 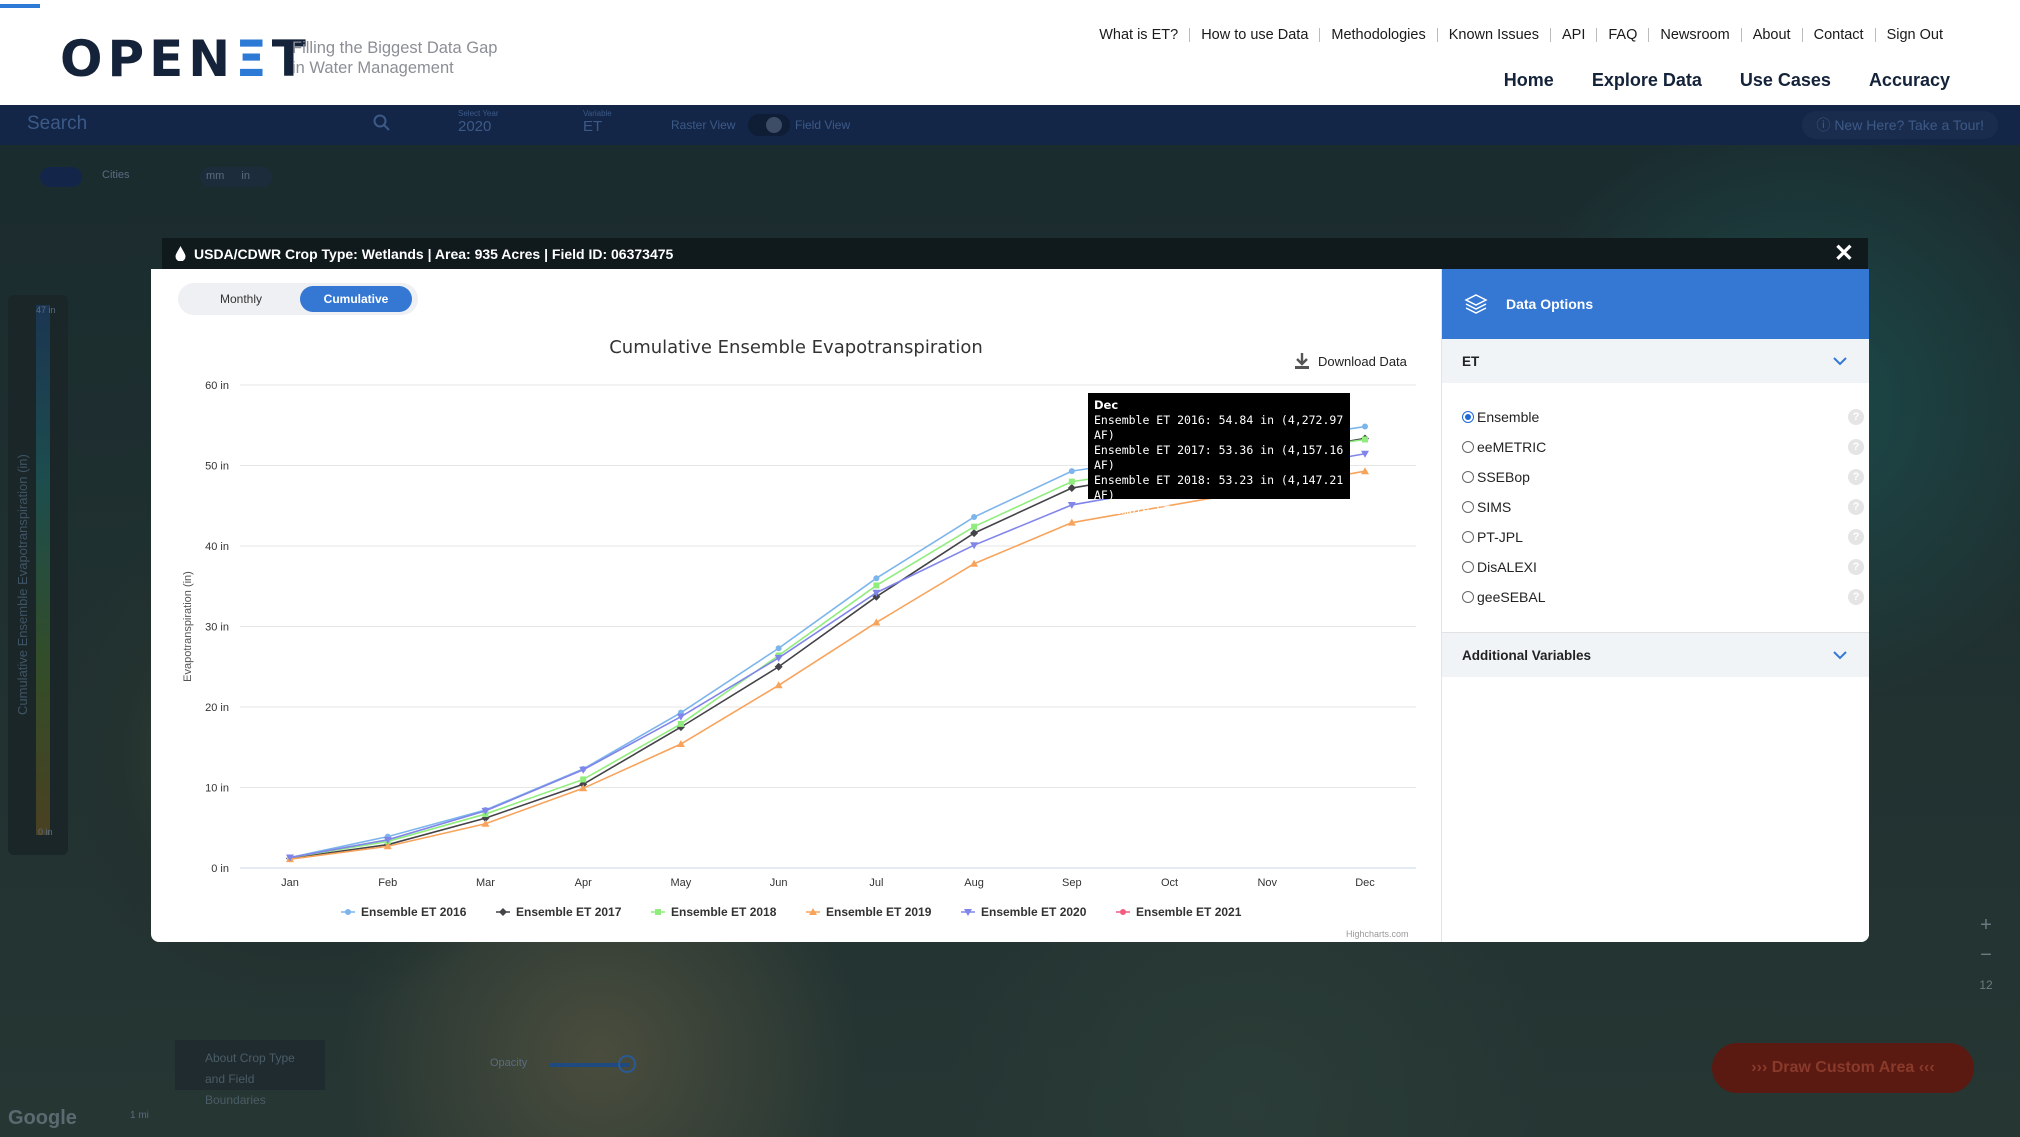 What do you see at coordinates (1034, 912) in the screenshot?
I see `legend-item: Ensemble ET 2020` at bounding box center [1034, 912].